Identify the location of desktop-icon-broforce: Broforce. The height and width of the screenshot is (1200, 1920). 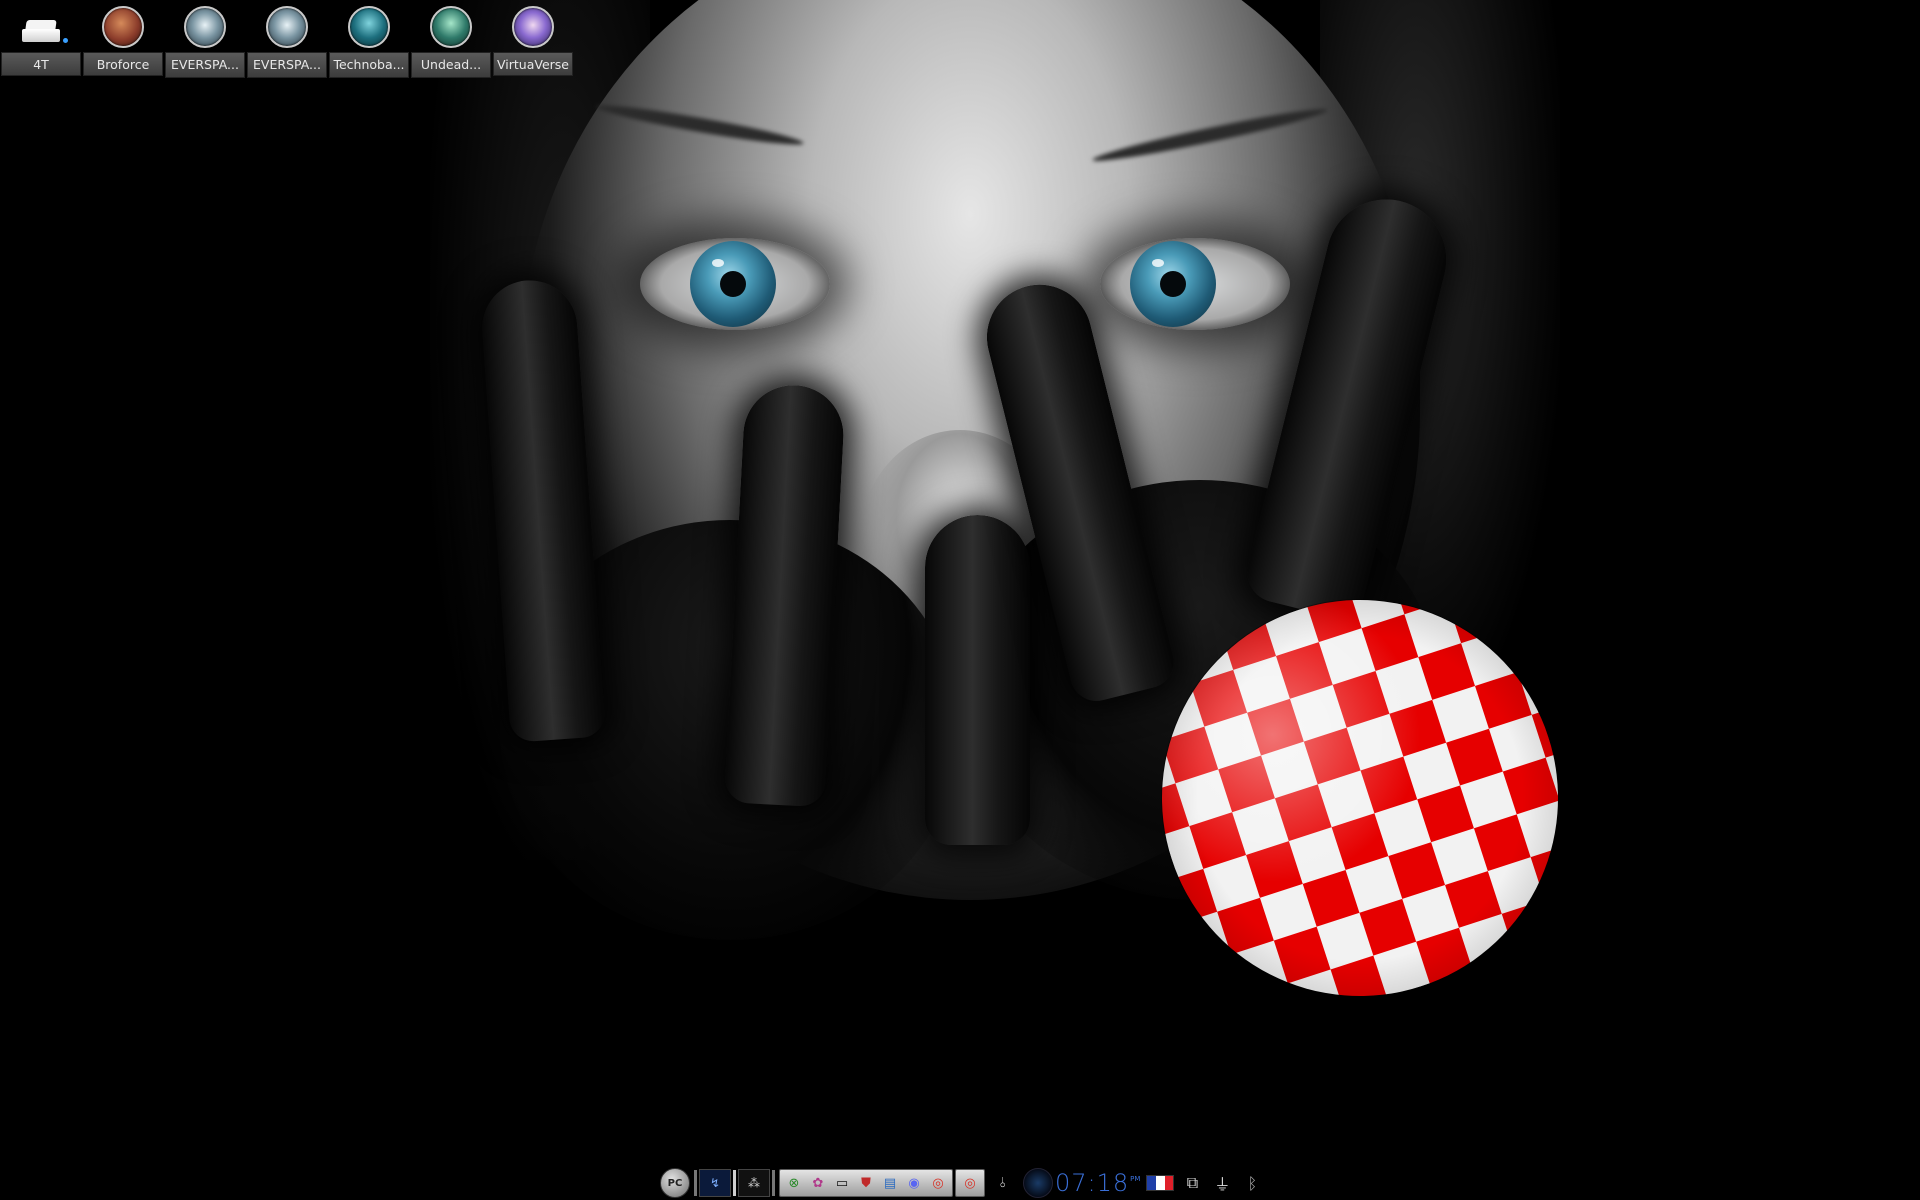
(123, 40).